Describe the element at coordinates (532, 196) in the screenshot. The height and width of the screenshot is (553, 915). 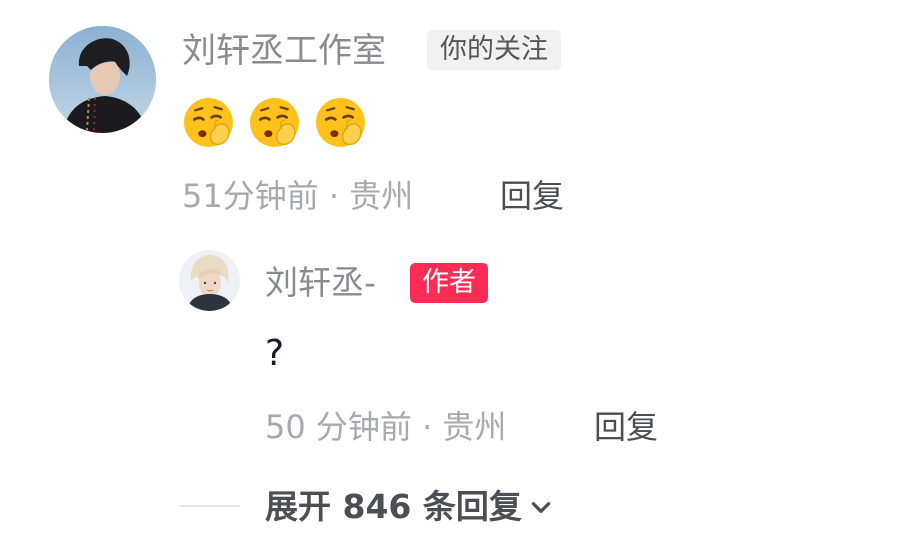
I see `reply-button: 回复` at that location.